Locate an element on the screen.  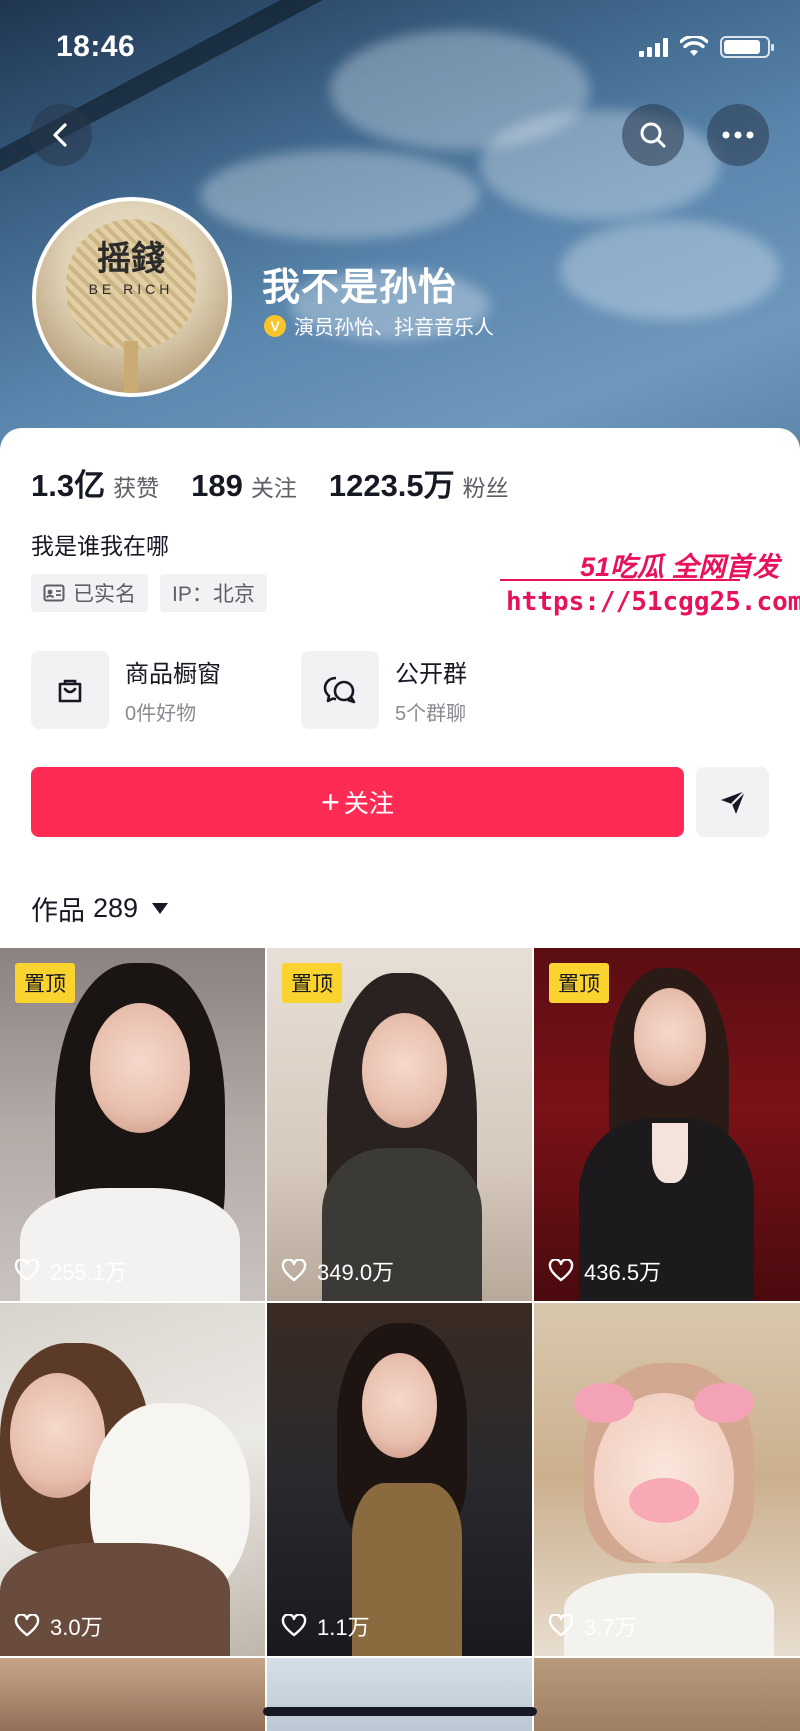
video-likes-count: 3.0万 is located at coordinates (76, 1627).